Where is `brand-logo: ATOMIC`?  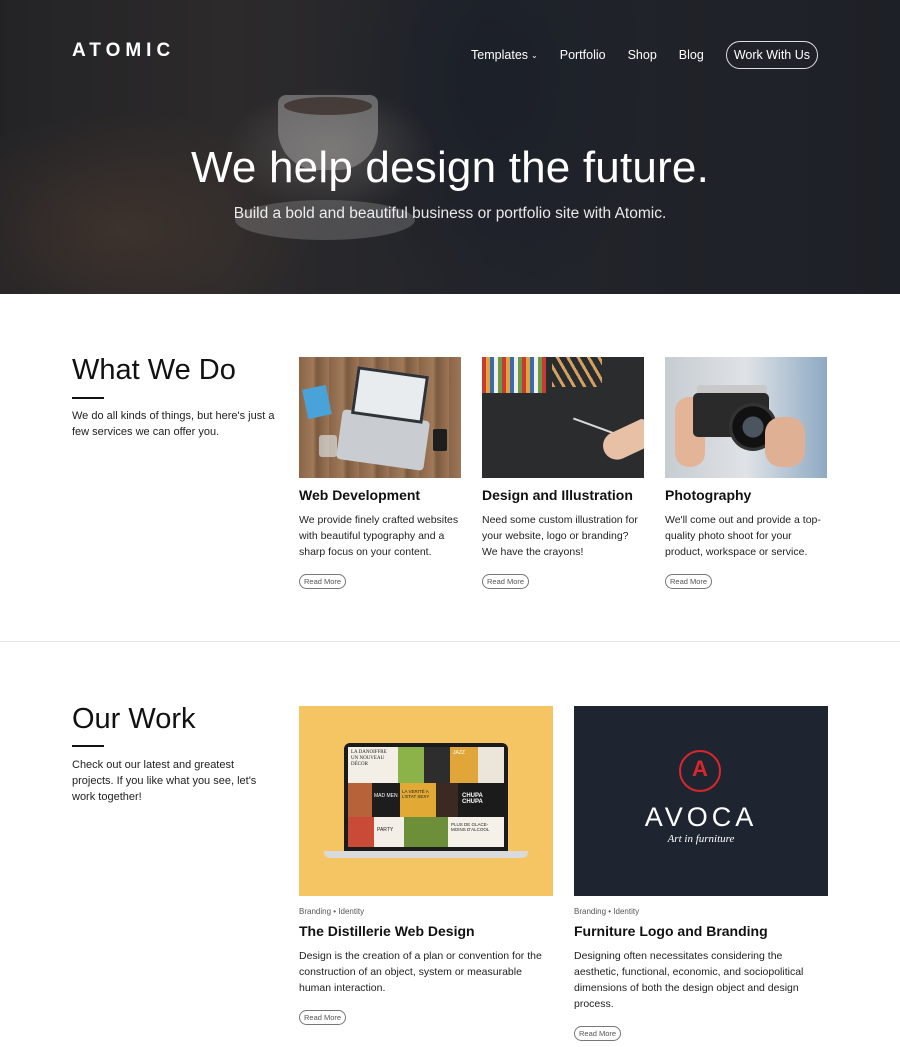
brand-logo: ATOMIC is located at coordinates (123, 51).